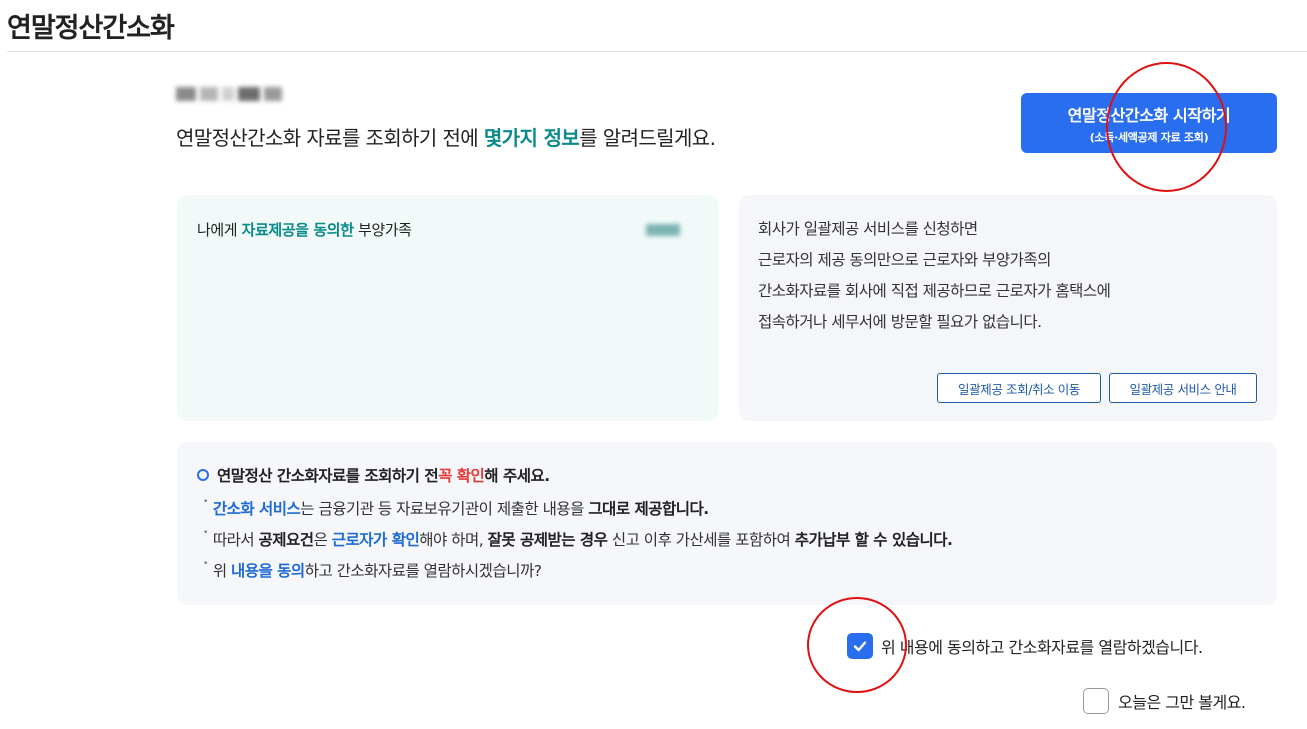  What do you see at coordinates (444, 509) in the screenshot?
I see `notice-text: 는 금융기관 등 자료보유기관이 제출한 내용을` at bounding box center [444, 509].